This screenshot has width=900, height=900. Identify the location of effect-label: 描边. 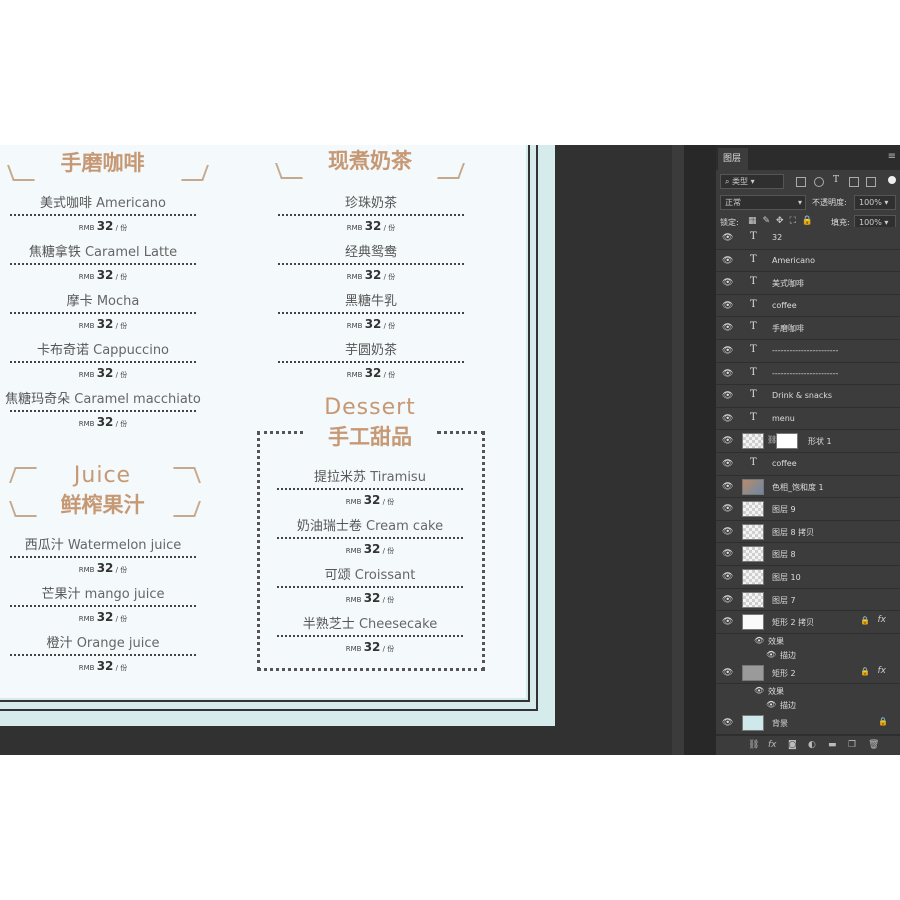
(788, 655).